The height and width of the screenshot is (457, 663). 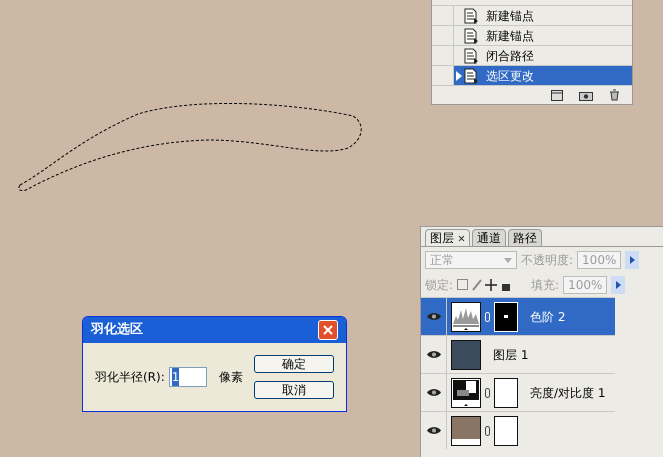 What do you see at coordinates (117, 330) in the screenshot?
I see `dialog-title: 羽化选区` at bounding box center [117, 330].